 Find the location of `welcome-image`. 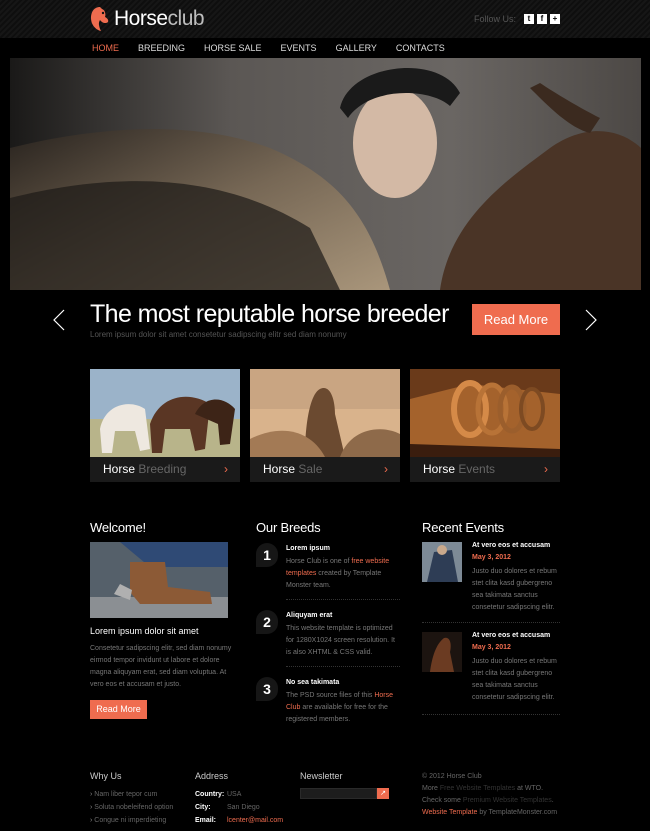

welcome-image is located at coordinates (159, 580).